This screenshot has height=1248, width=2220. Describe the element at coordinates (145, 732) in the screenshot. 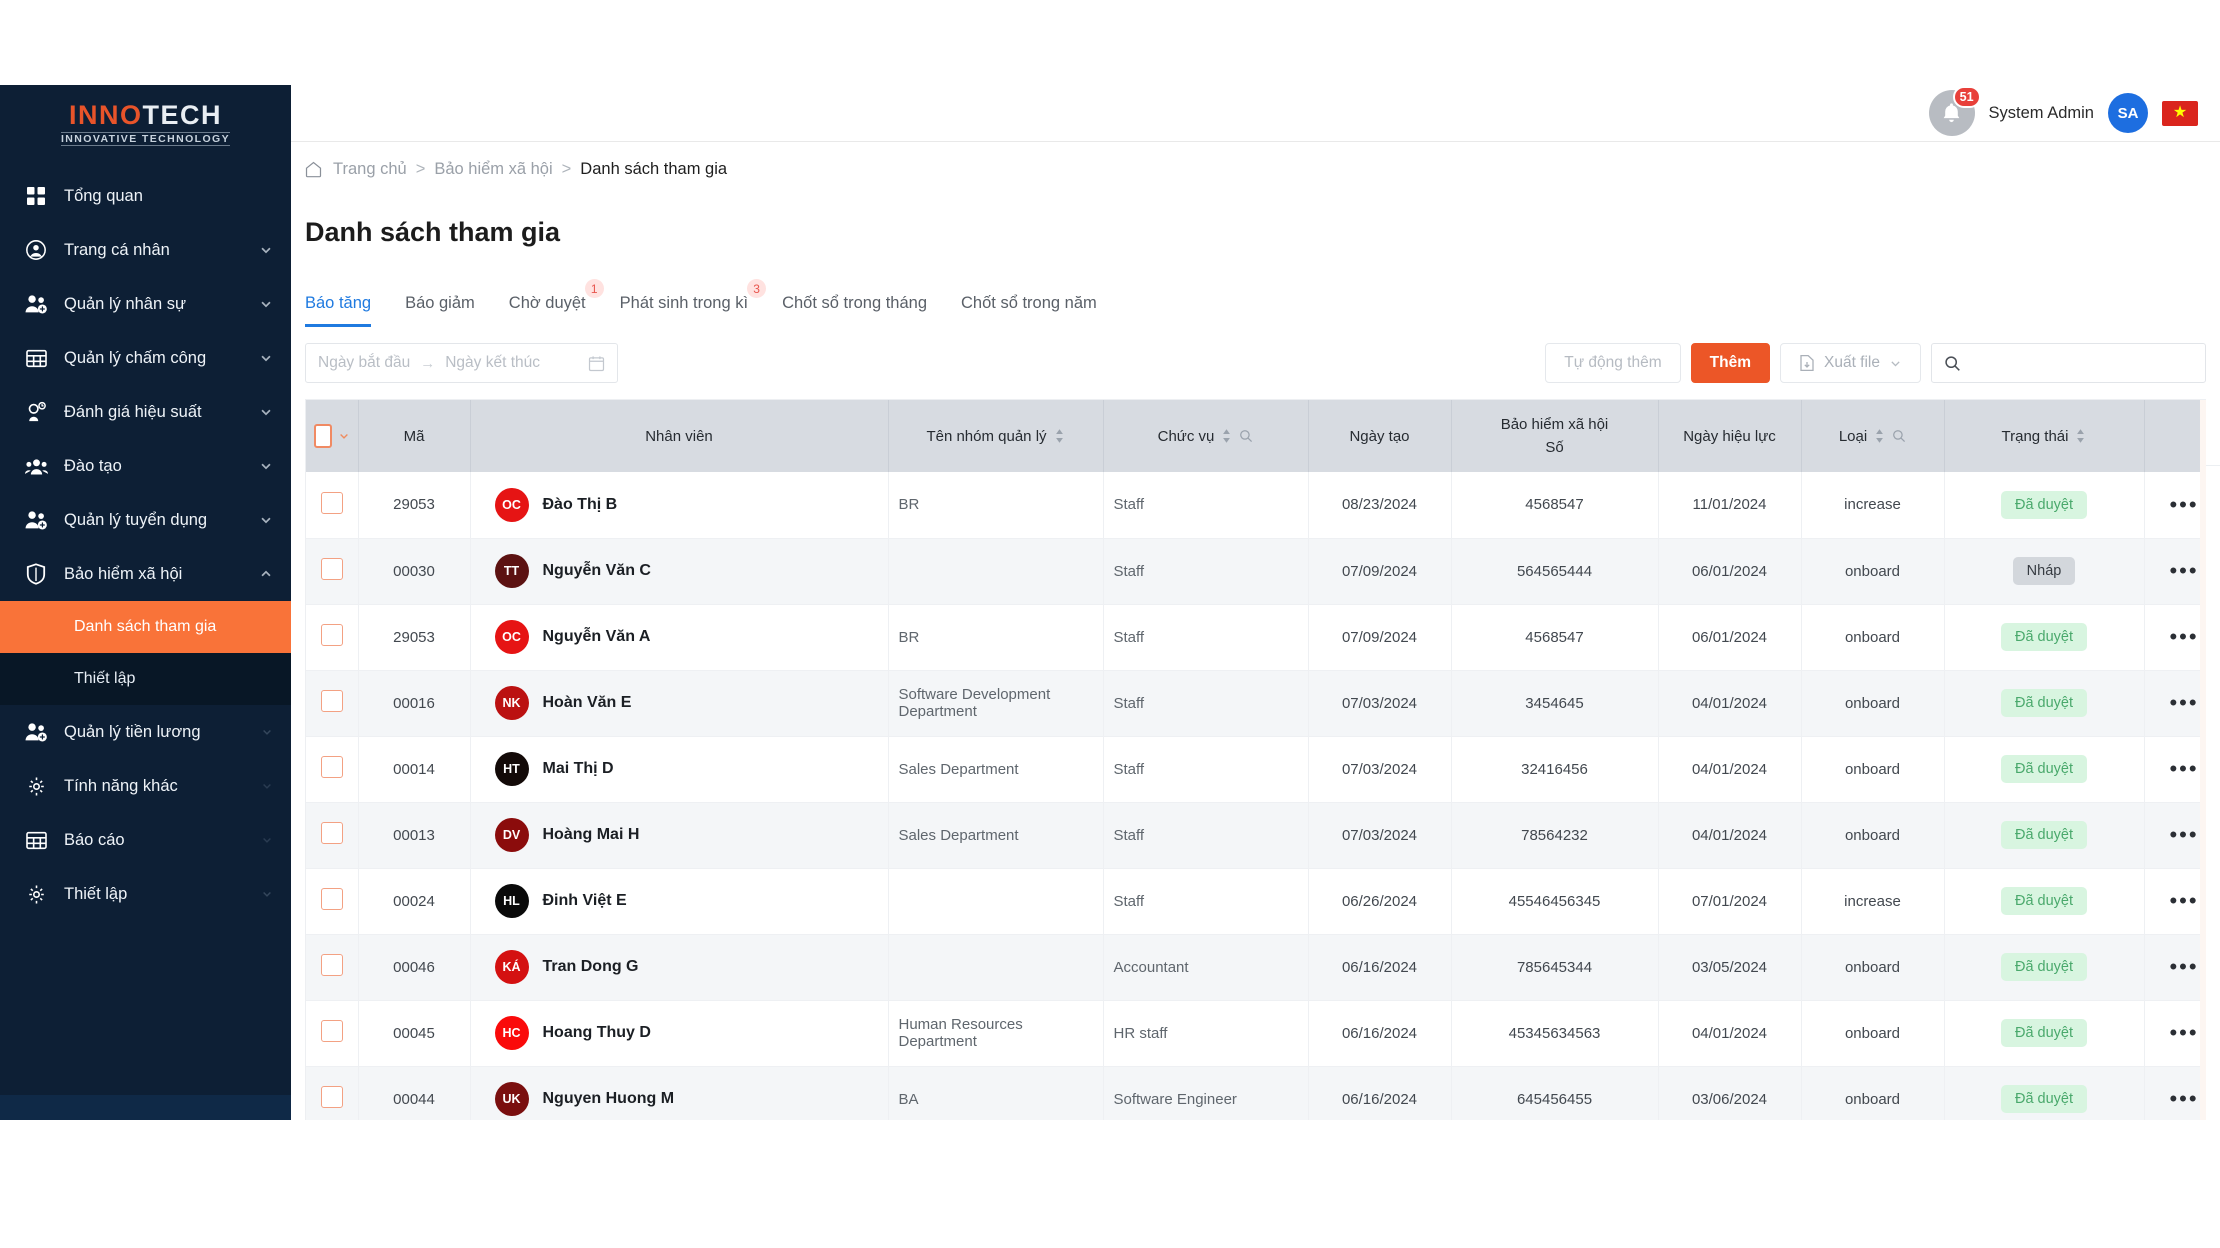

I see `sidebar-item-quan-ly-tien-luong: Quản lý tiền lương` at that location.